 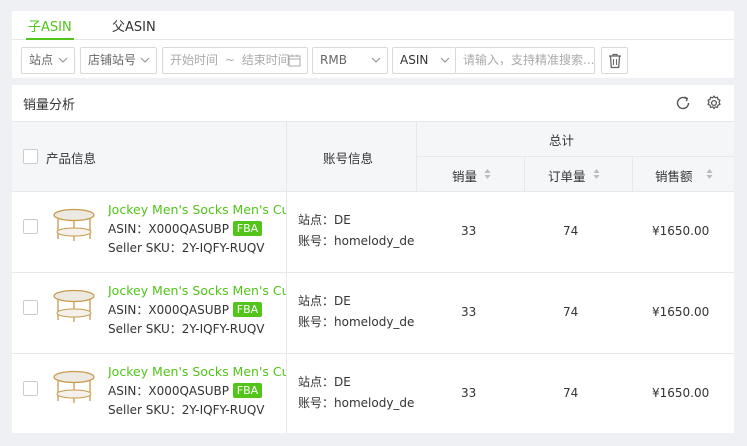 What do you see at coordinates (134, 25) in the screenshot?
I see `tab-parent-asin: 父ASIN` at bounding box center [134, 25].